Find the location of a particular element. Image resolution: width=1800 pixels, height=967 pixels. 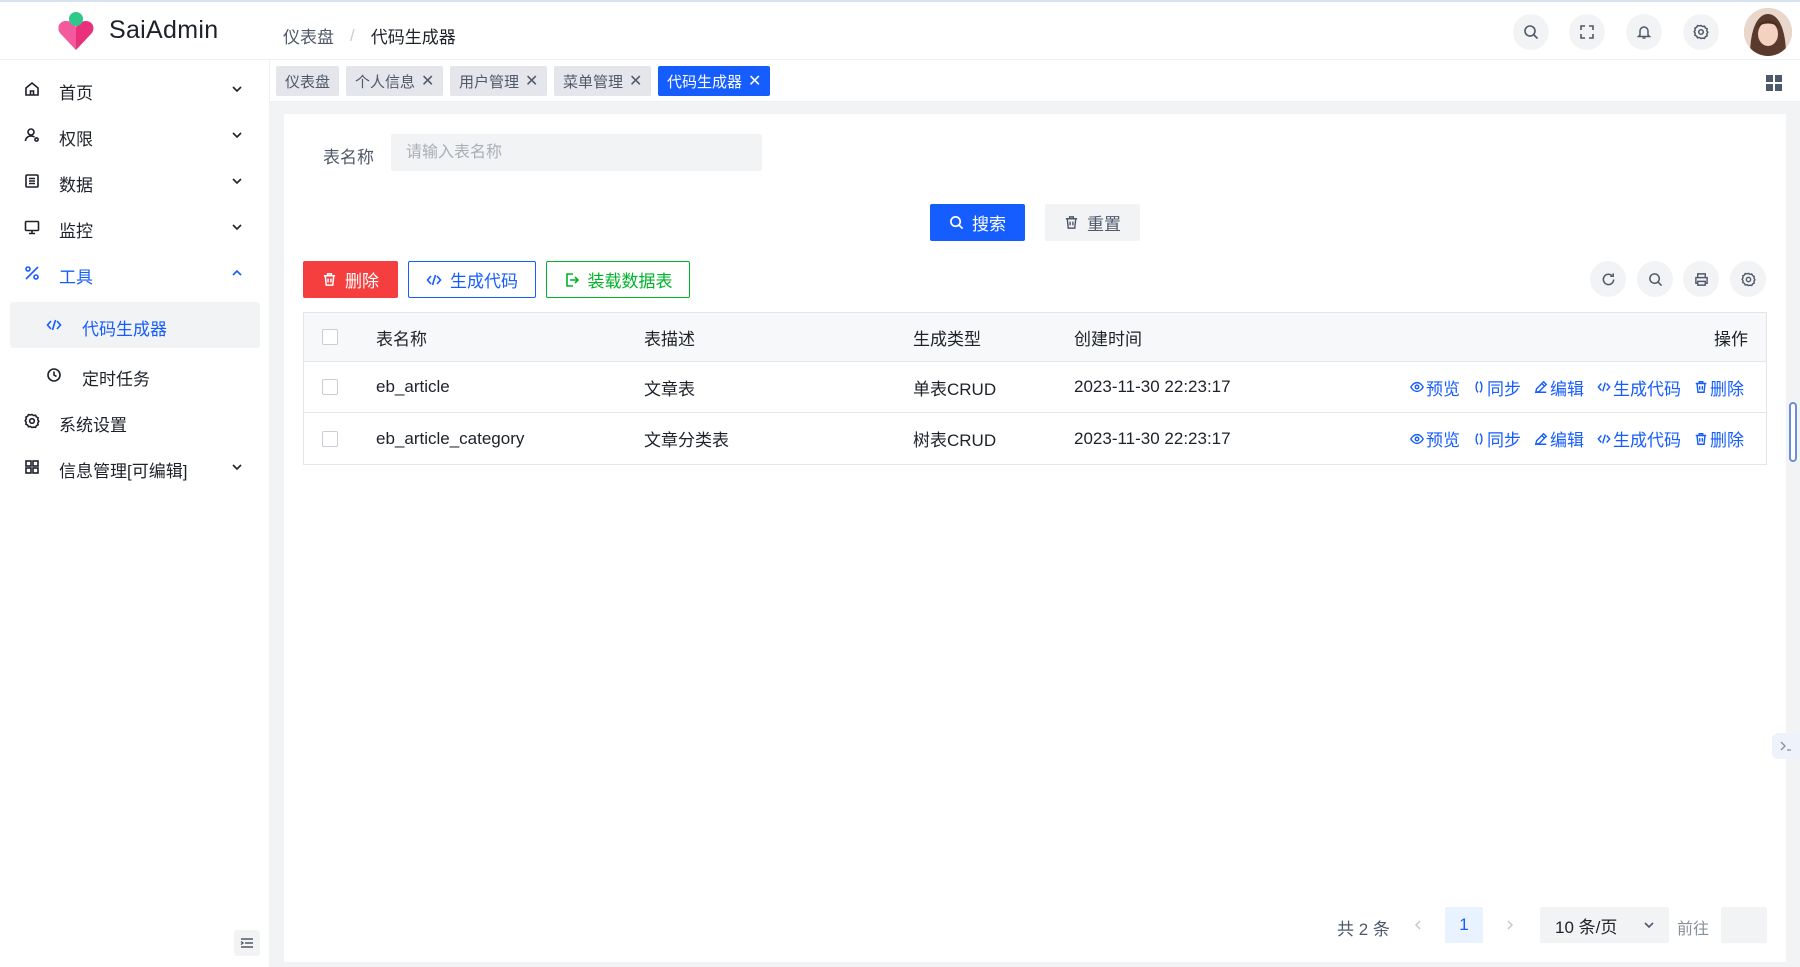

page-scrollbar is located at coordinates (1793, 432).